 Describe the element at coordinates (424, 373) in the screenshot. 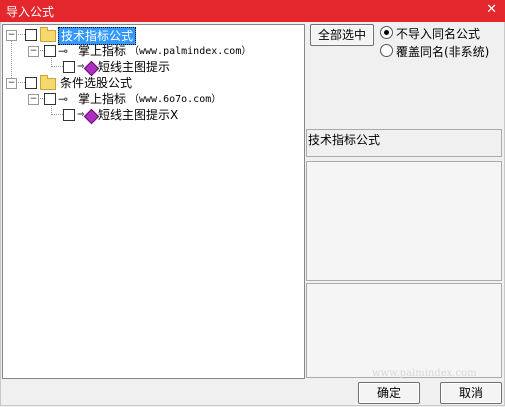

I see `watermark: www.palmindex.com` at that location.